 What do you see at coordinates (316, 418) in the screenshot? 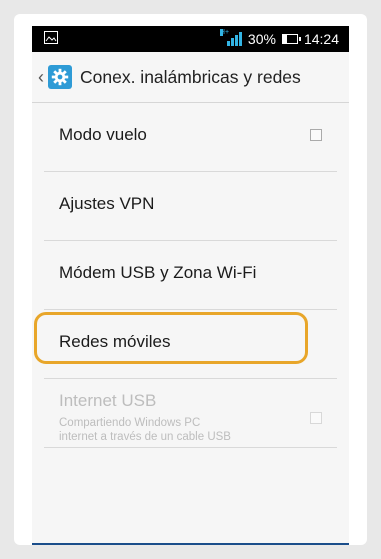
I see `usb-internet-checkbox` at bounding box center [316, 418].